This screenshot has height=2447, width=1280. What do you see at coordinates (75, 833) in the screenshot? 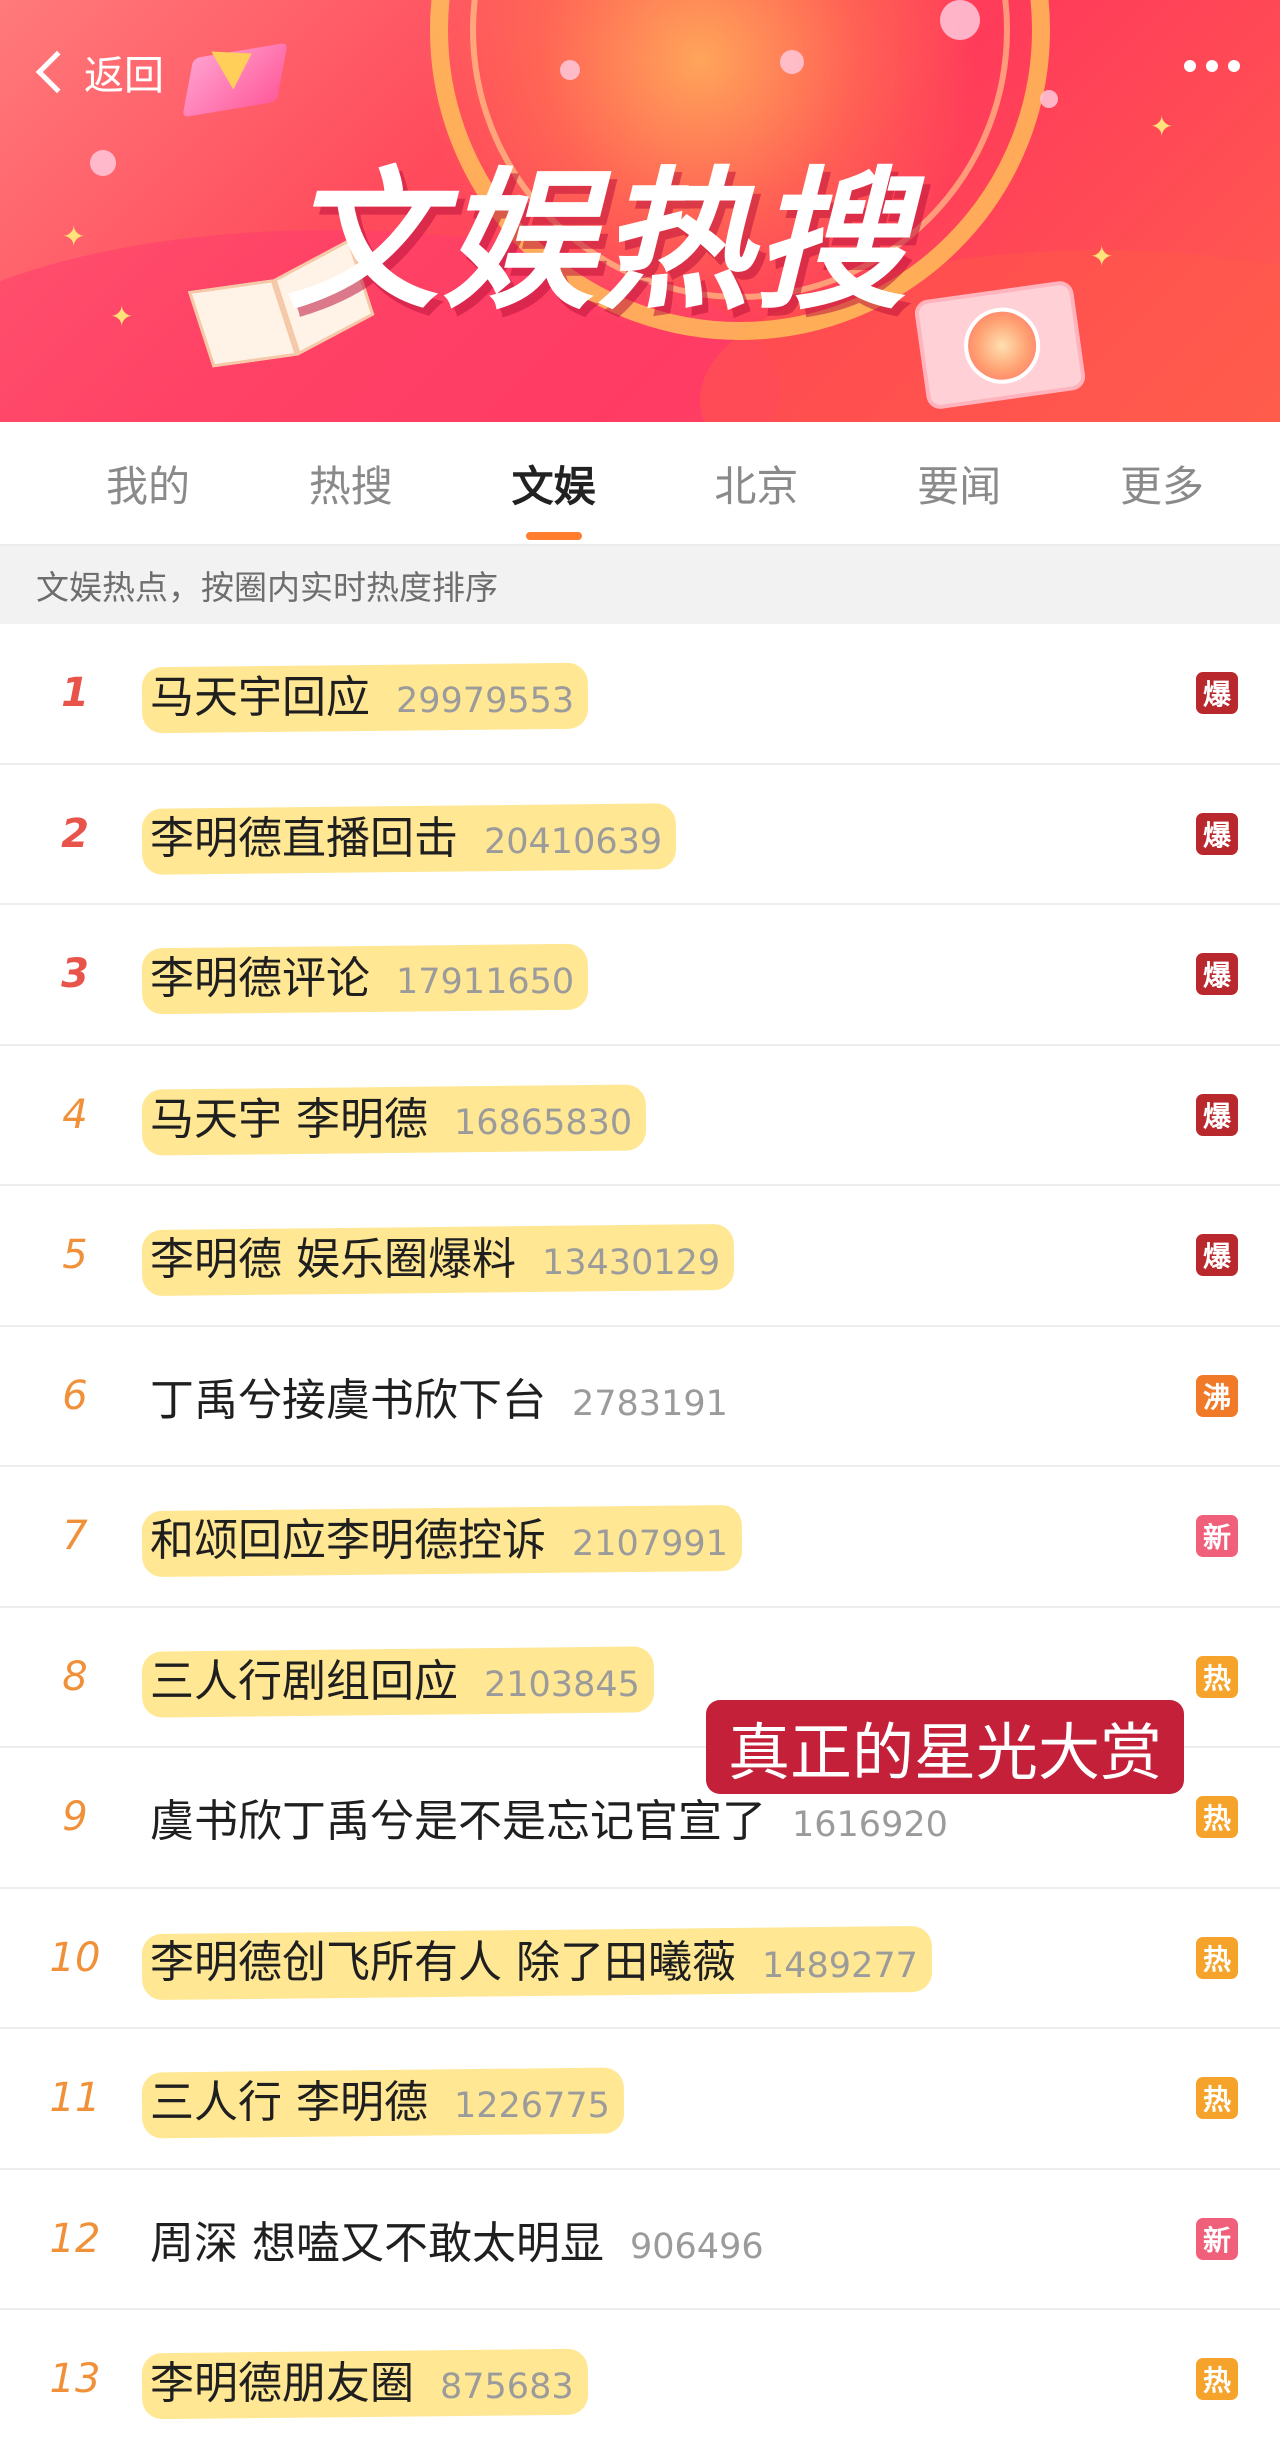
I see `rank-number: 2` at bounding box center [75, 833].